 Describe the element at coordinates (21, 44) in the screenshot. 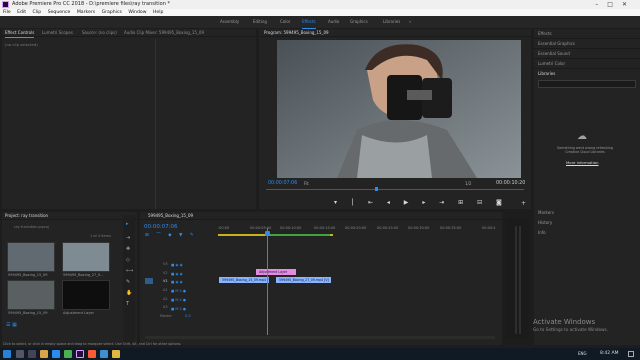

I see `no-clip-selected-text: (no clip selected)` at that location.